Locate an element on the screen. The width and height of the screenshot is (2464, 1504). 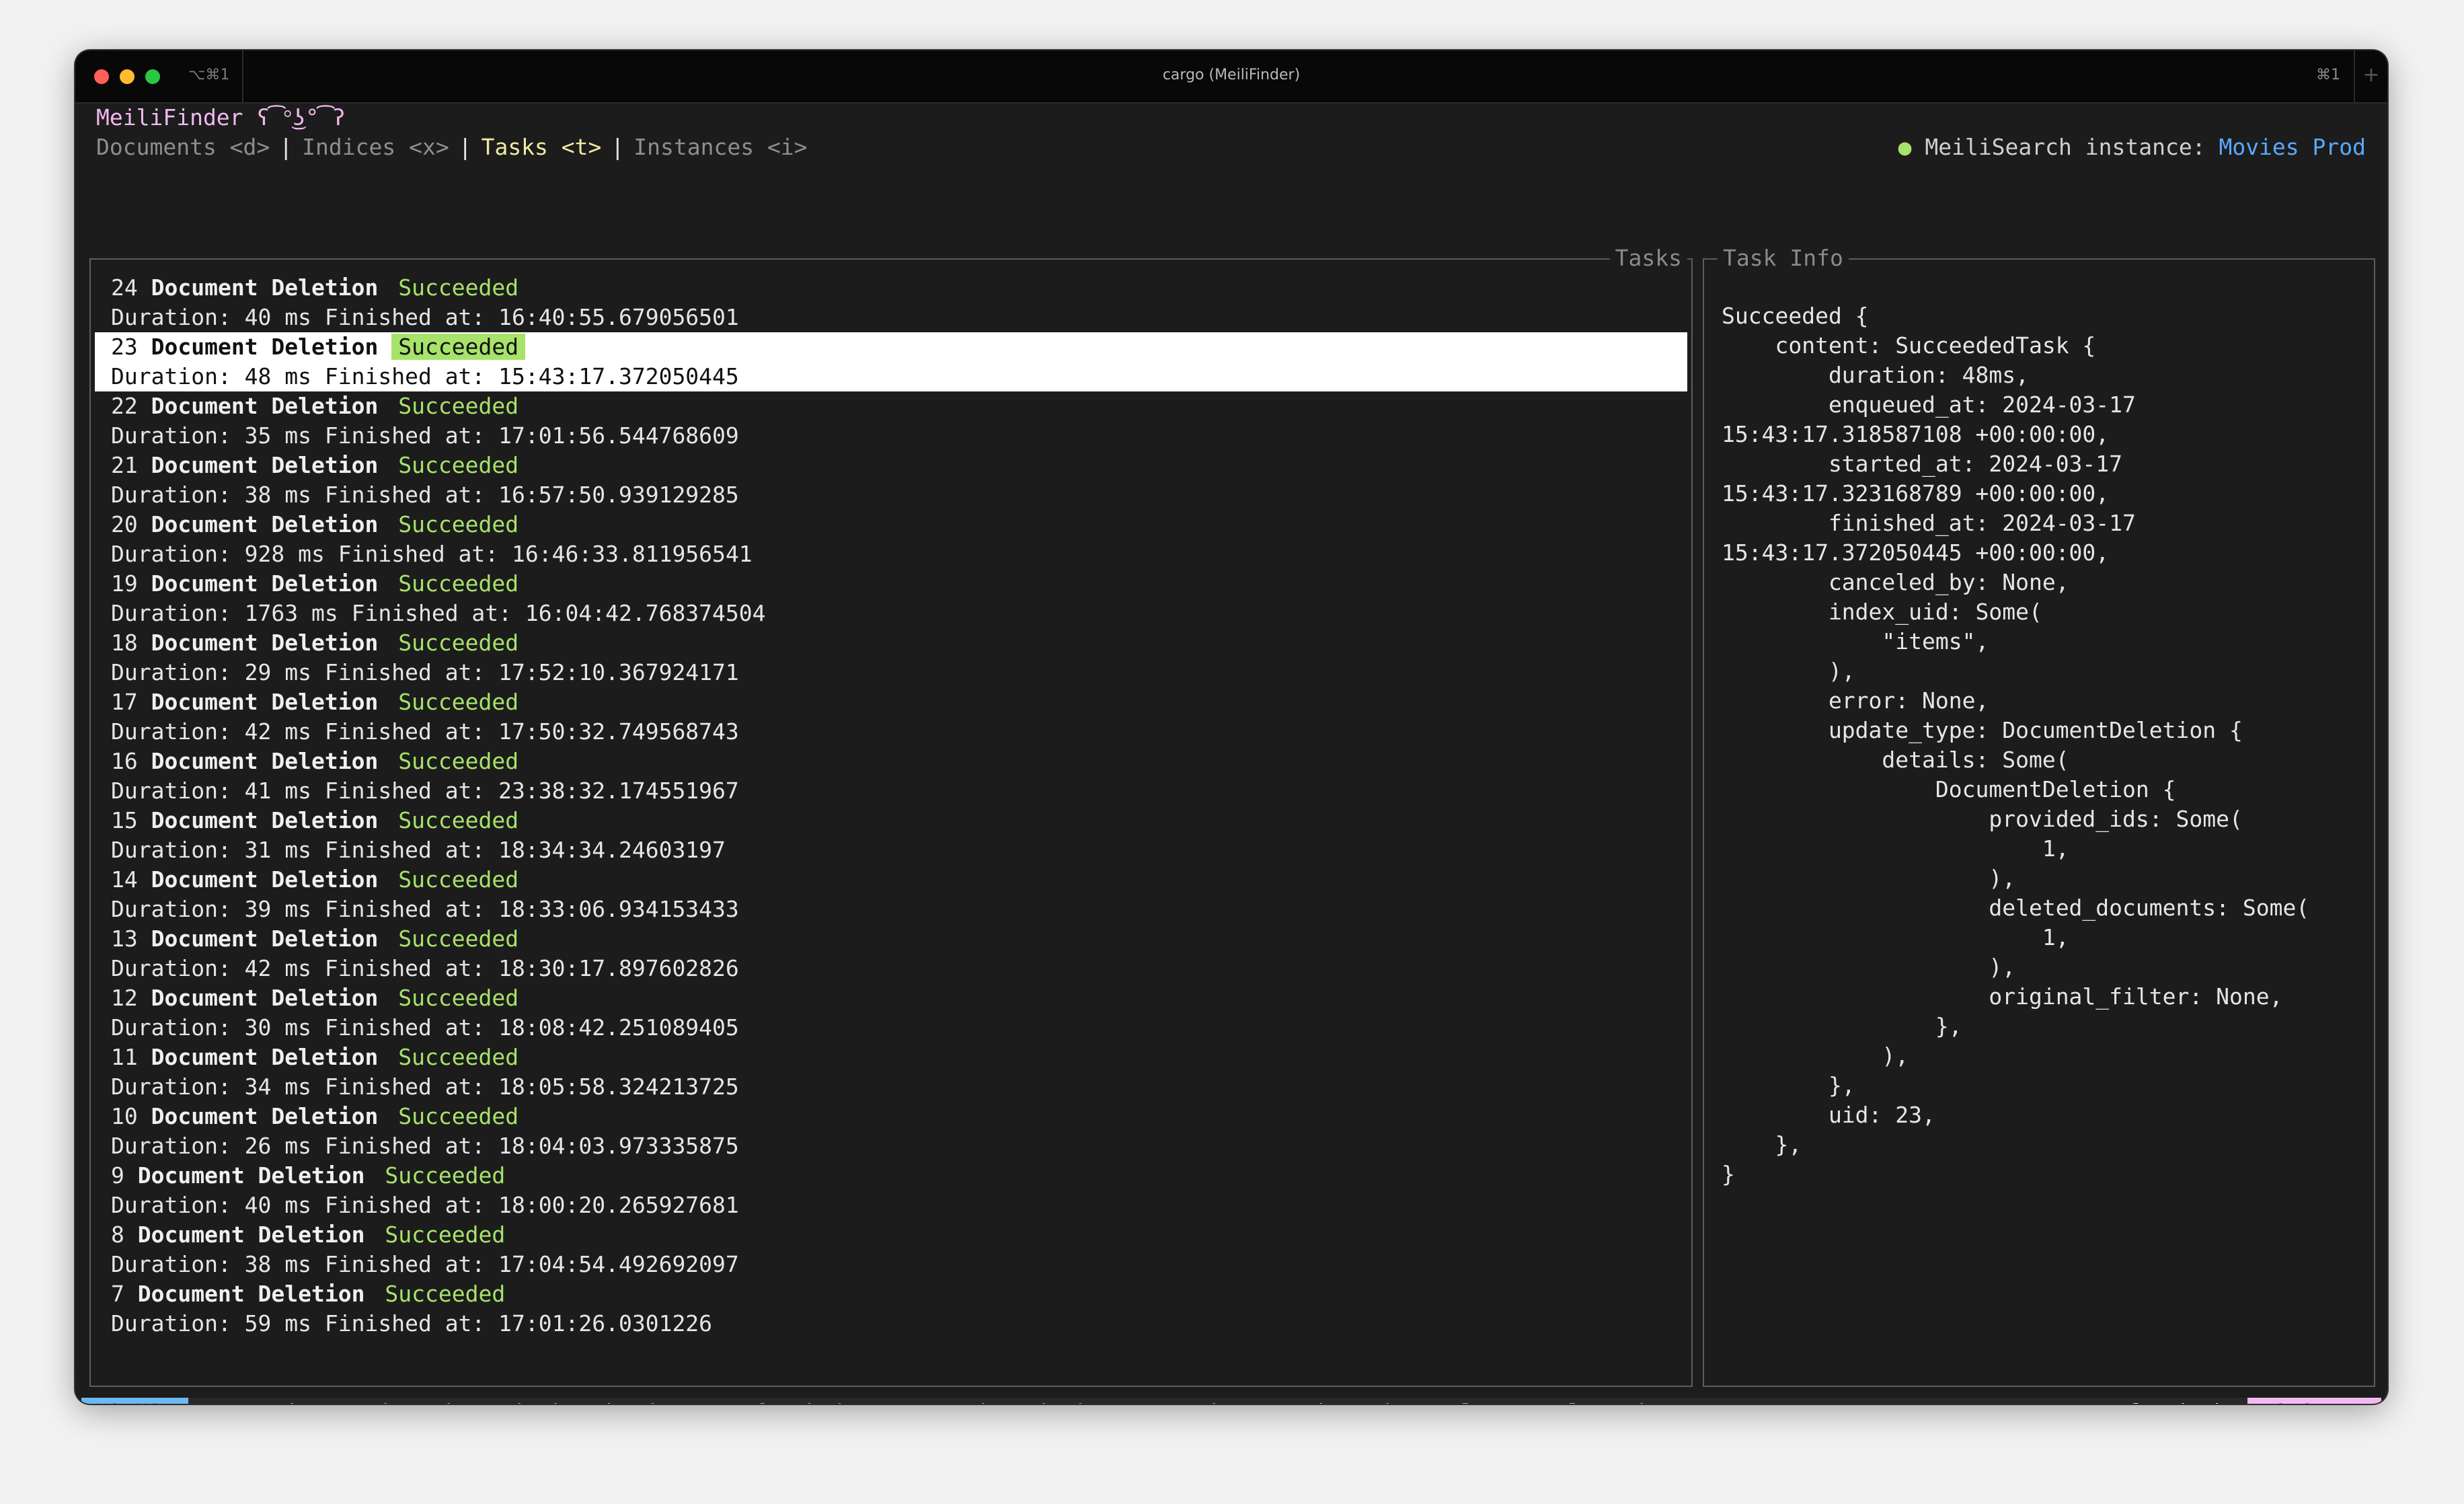
window-title: cargo (MeiliFinder) is located at coordinates (1231, 75).